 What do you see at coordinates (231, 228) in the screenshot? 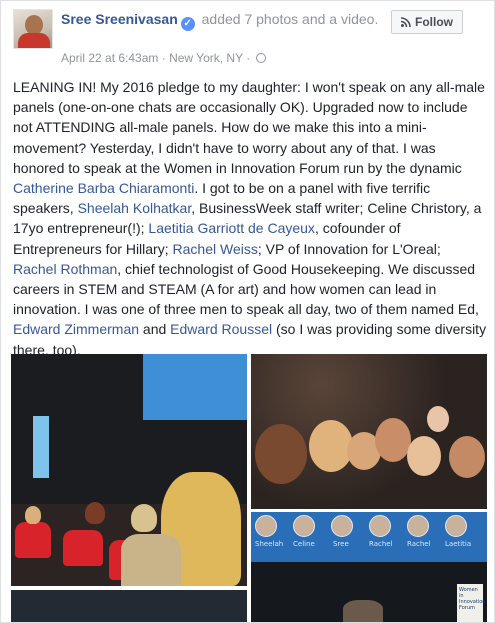
I see `mention-link: Laetitia Garriott de Cayeux` at bounding box center [231, 228].